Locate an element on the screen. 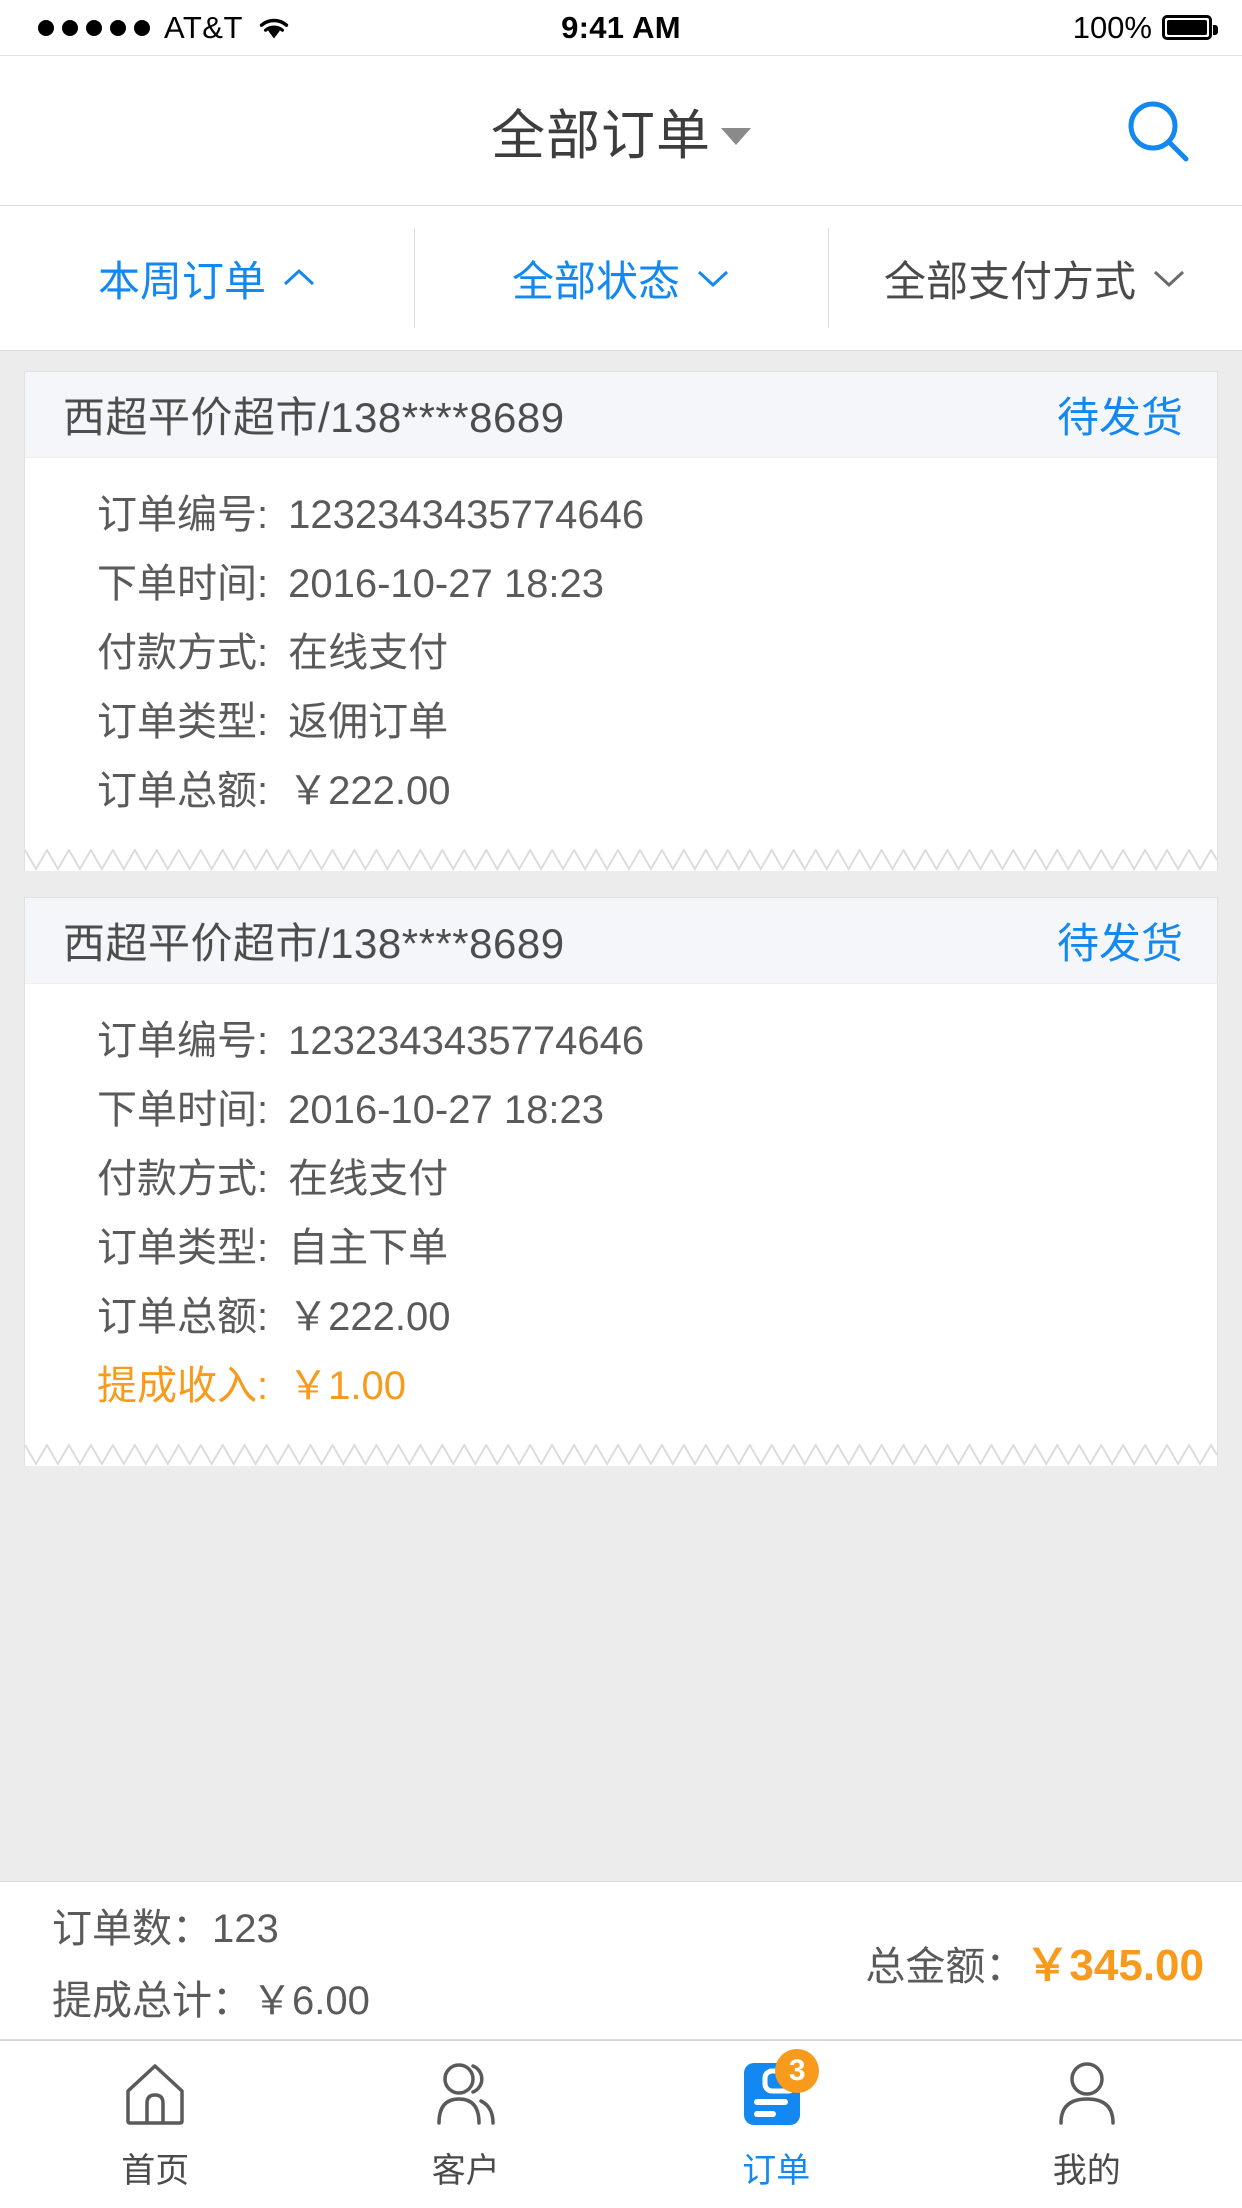 The width and height of the screenshot is (1242, 2208). filter-all-payment-methods: 全部支付方式 is located at coordinates (1035, 278).